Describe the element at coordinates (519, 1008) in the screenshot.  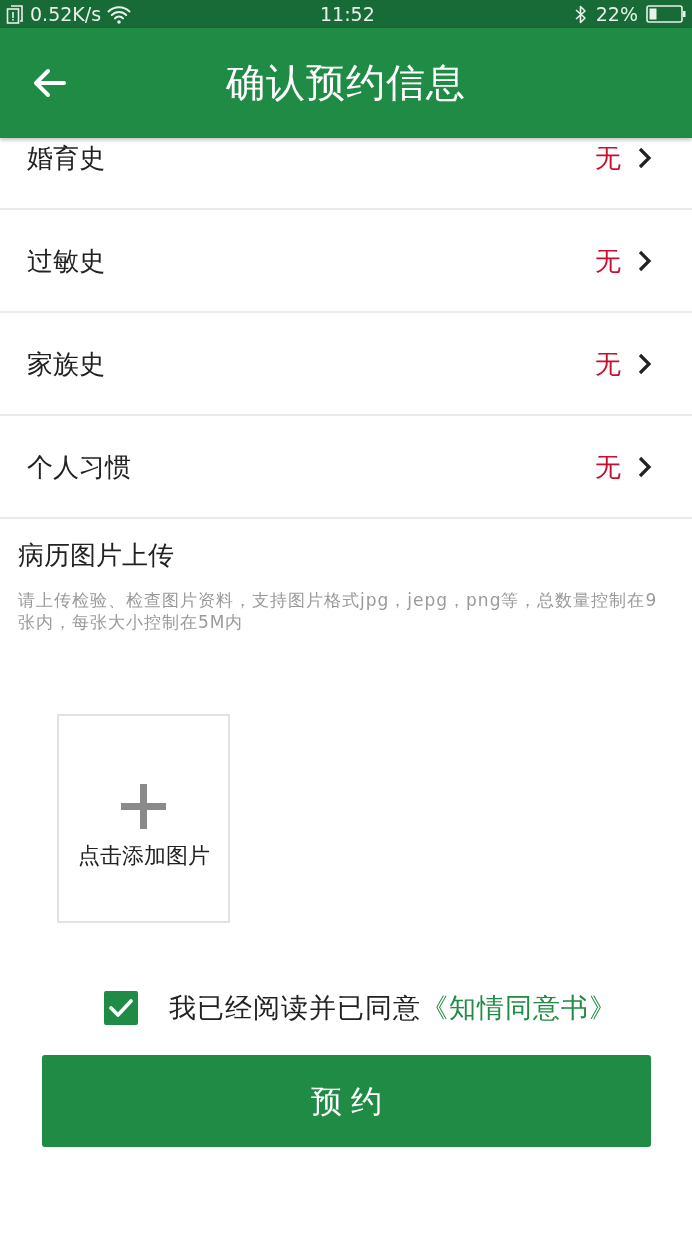
I see `consent-link: 《知情同意书》` at that location.